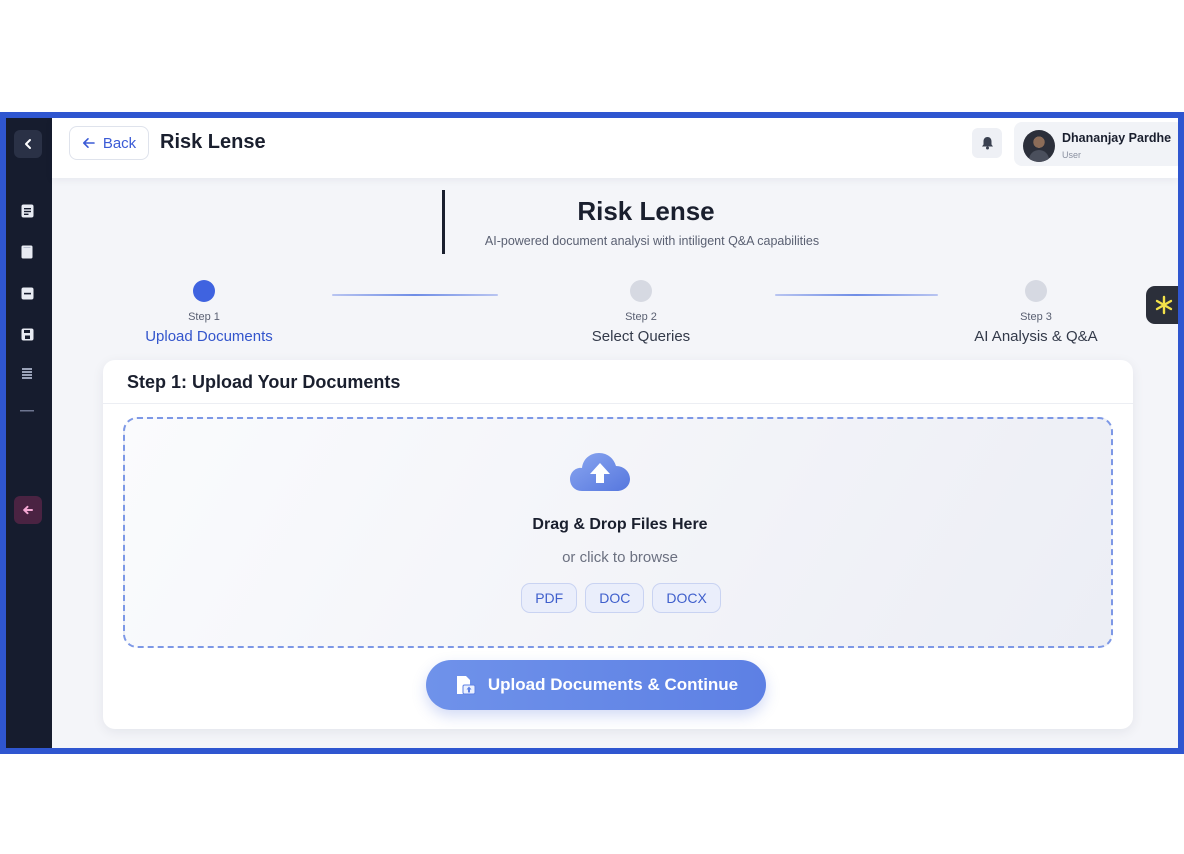 Image resolution: width=1184 pixels, height=854 pixels. Describe the element at coordinates (204, 291) in the screenshot. I see `step-1-indicator` at that location.